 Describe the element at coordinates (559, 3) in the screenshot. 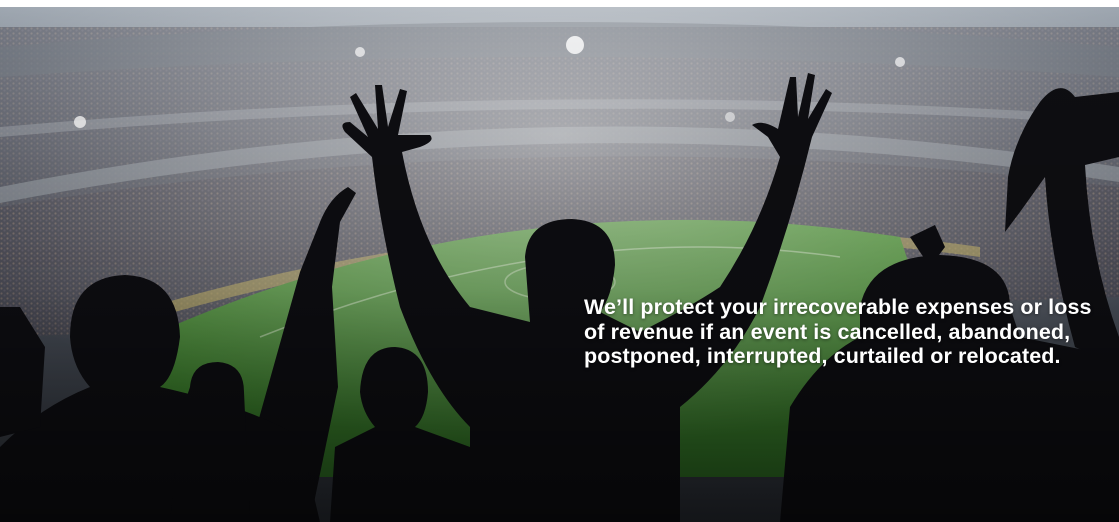

I see `top-border` at that location.